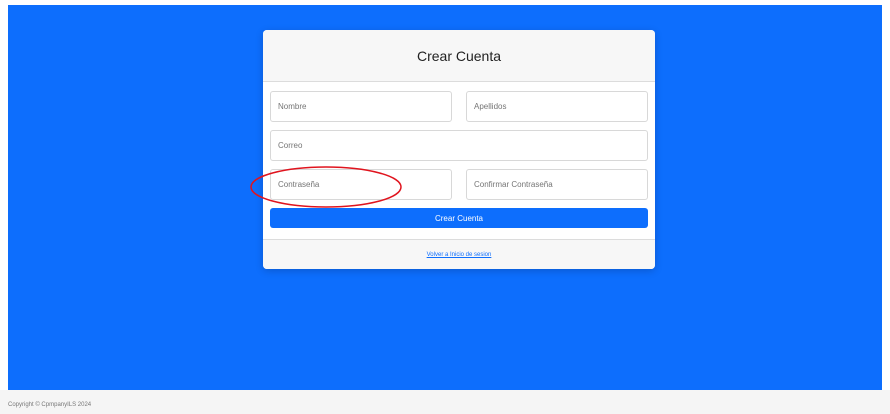  I want to click on page-title: Crear Cuenta, so click(459, 55).